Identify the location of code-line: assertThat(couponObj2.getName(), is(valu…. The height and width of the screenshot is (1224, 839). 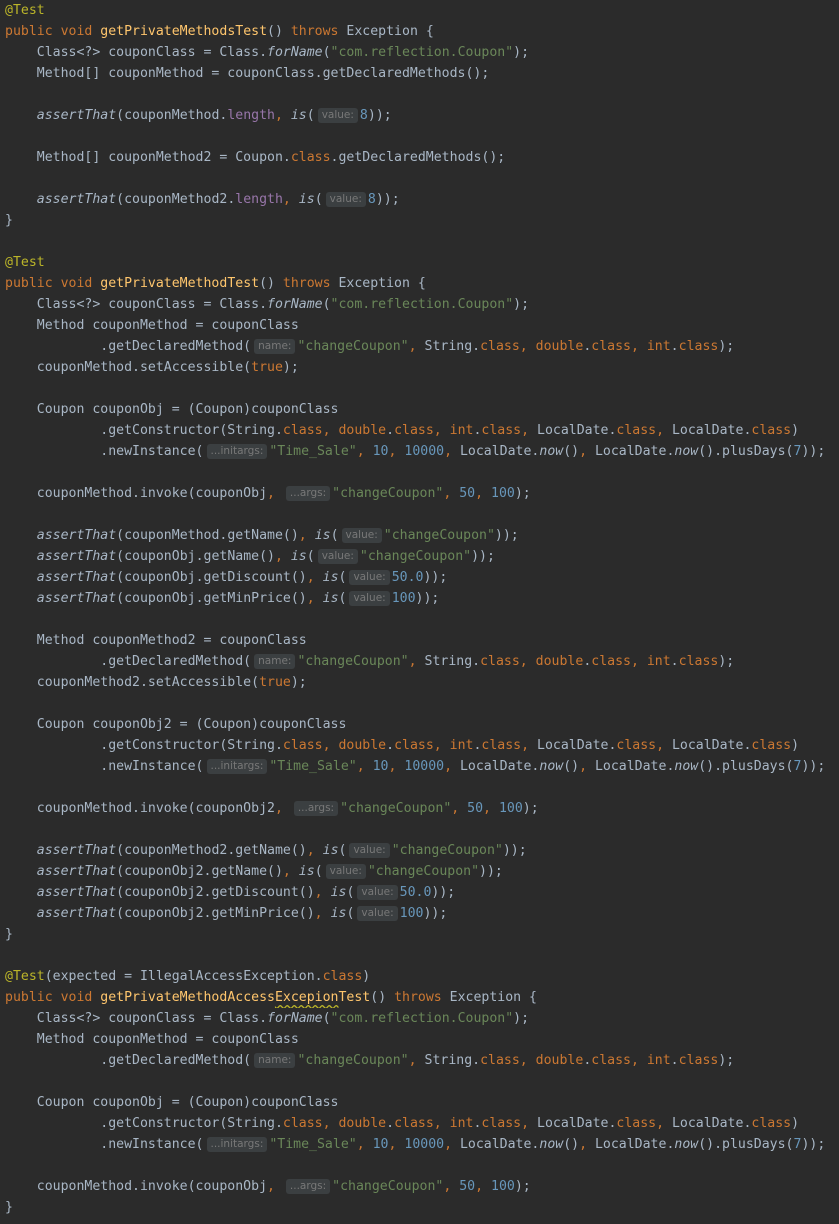
(419, 871).